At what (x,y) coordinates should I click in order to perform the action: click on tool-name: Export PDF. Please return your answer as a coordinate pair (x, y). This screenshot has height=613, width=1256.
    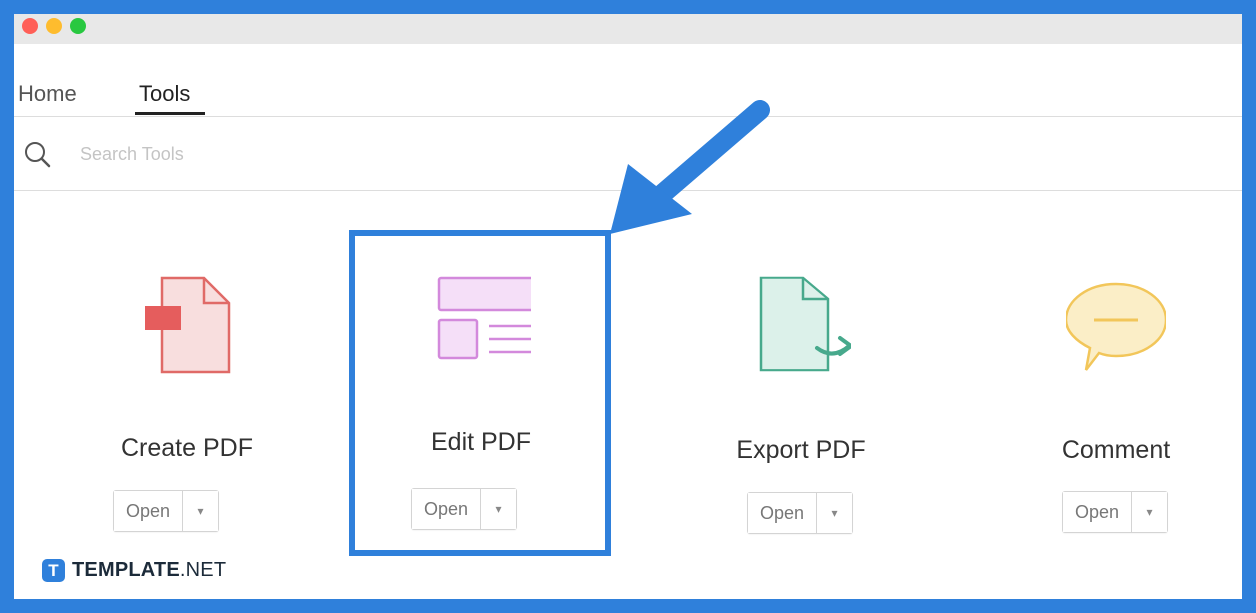
    Looking at the image, I should click on (801, 450).